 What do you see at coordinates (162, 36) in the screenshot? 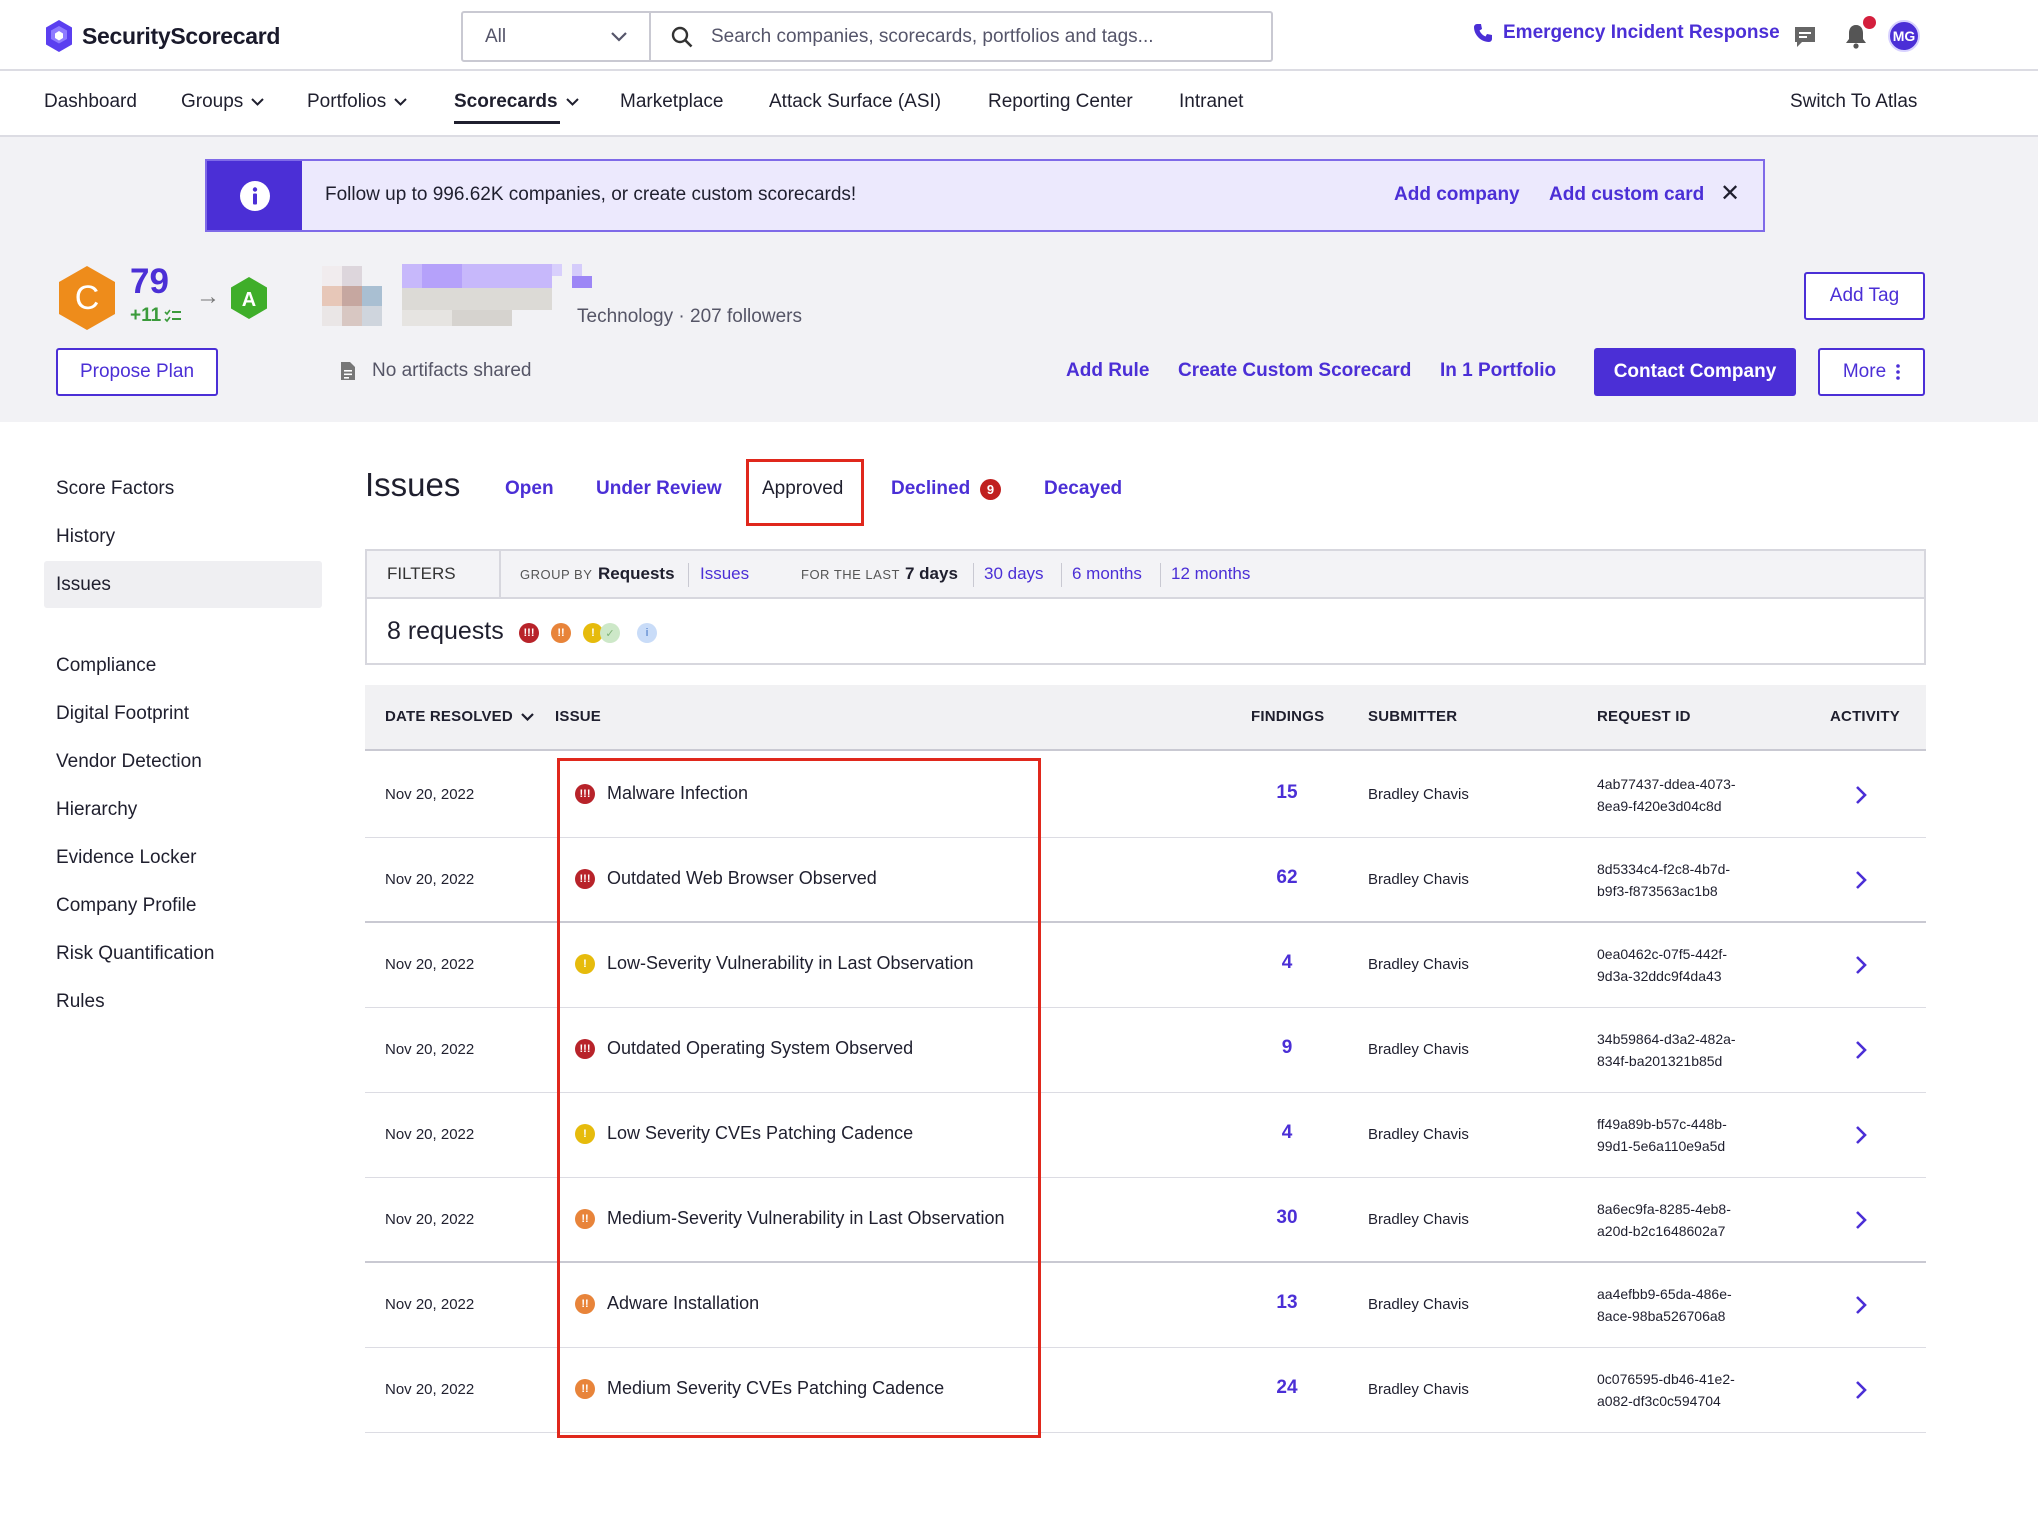
I see `logo: SecurityScorecard` at bounding box center [162, 36].